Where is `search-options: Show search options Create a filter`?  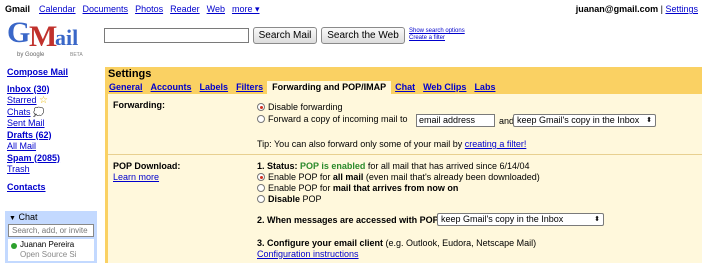
search-options: Show search options Create a filter is located at coordinates (437, 35).